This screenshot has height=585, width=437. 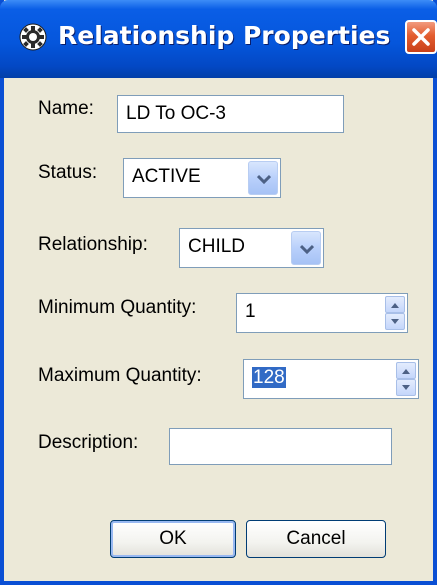 I want to click on max-quantity-decrement, so click(x=406, y=387).